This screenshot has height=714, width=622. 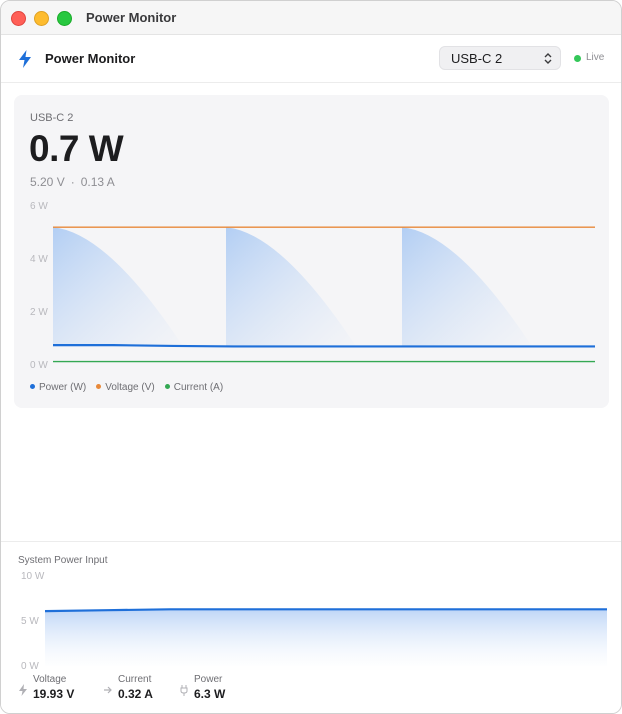 I want to click on legend-label: Voltage (V), so click(x=130, y=387).